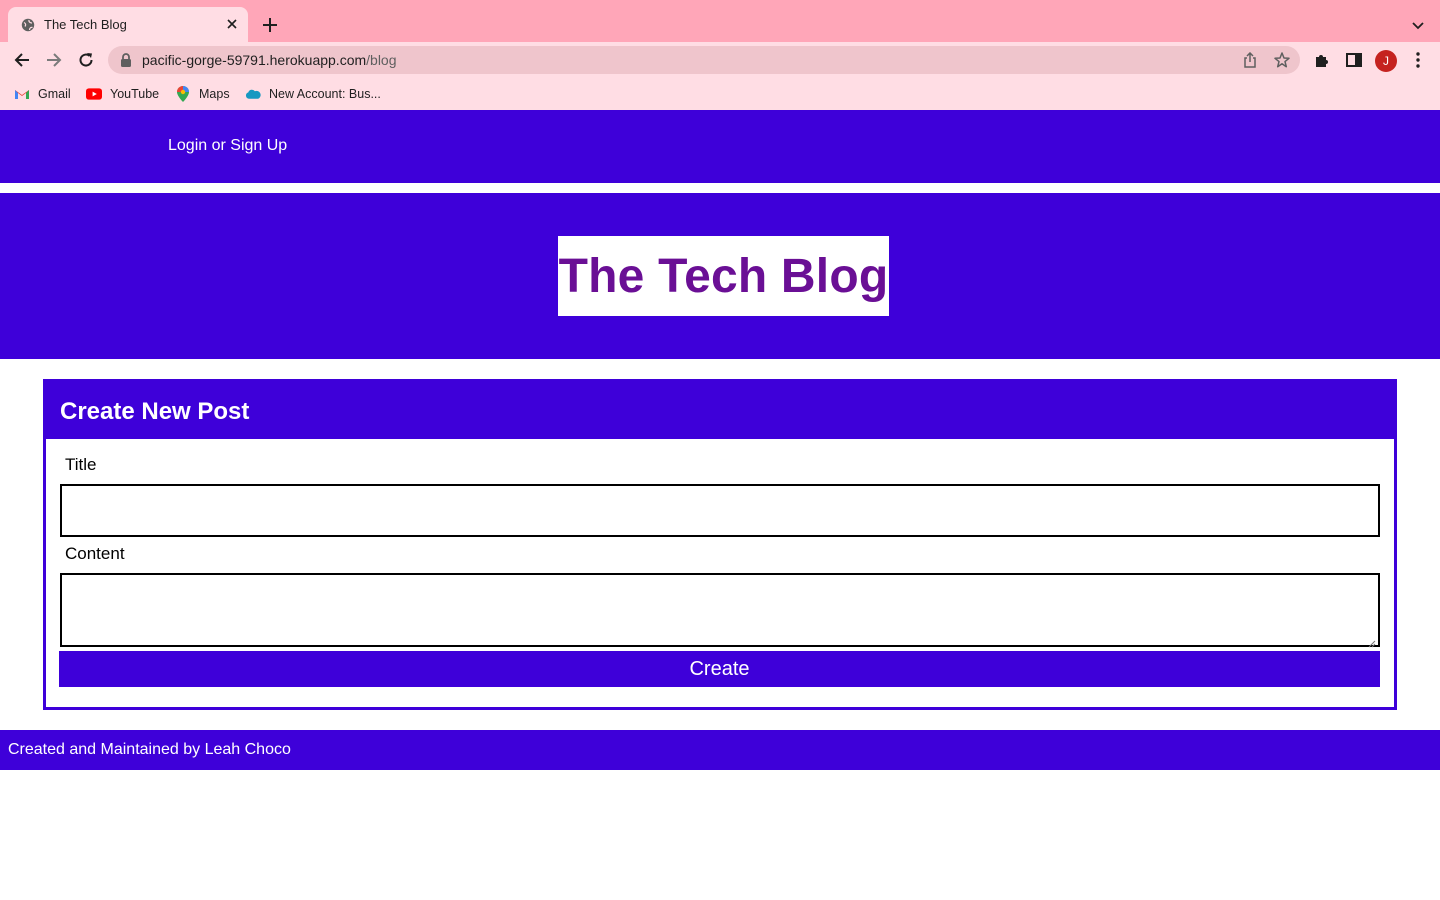  I want to click on page-title: The Tech Blog, so click(723, 276).